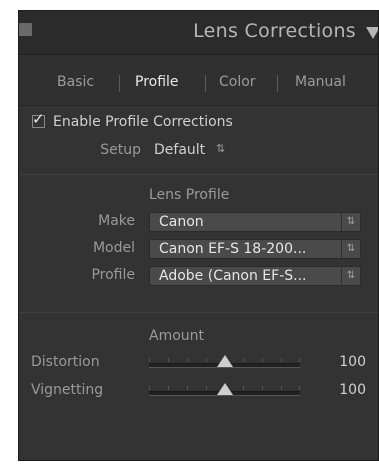 This screenshot has width=379, height=465. What do you see at coordinates (120, 150) in the screenshot?
I see `setup-label: Setup` at bounding box center [120, 150].